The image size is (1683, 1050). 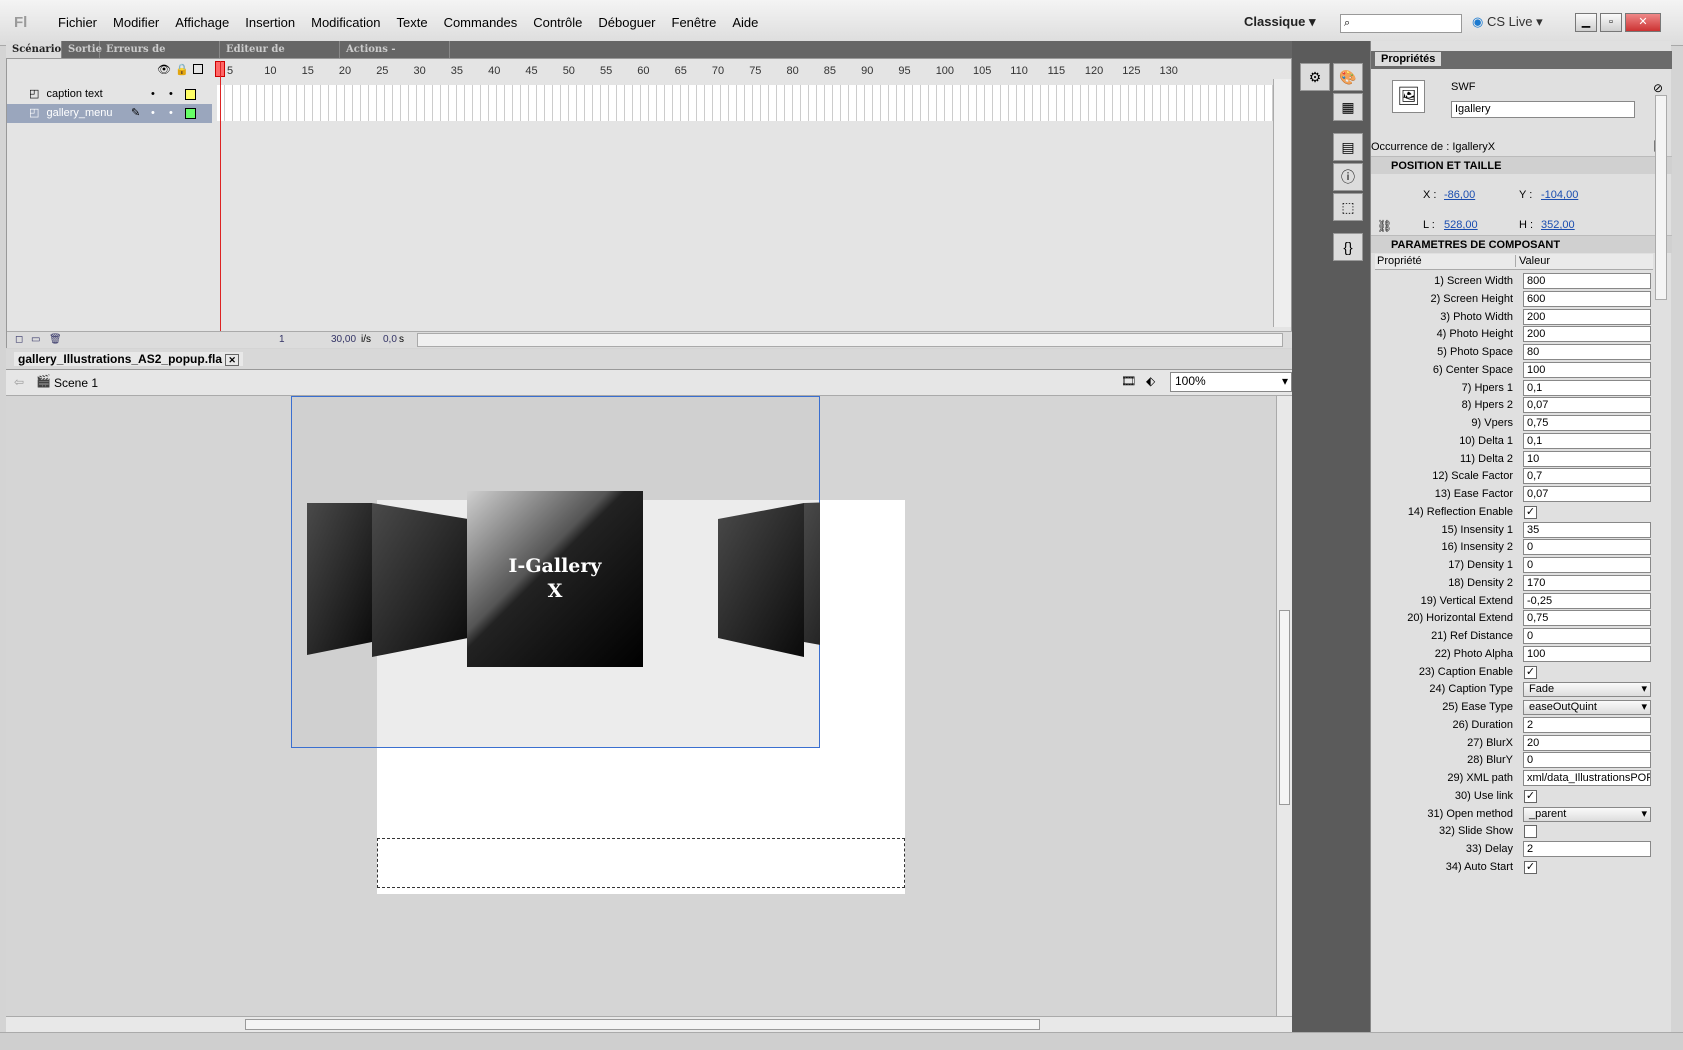 What do you see at coordinates (641, 863) in the screenshot?
I see `caption-textfield` at bounding box center [641, 863].